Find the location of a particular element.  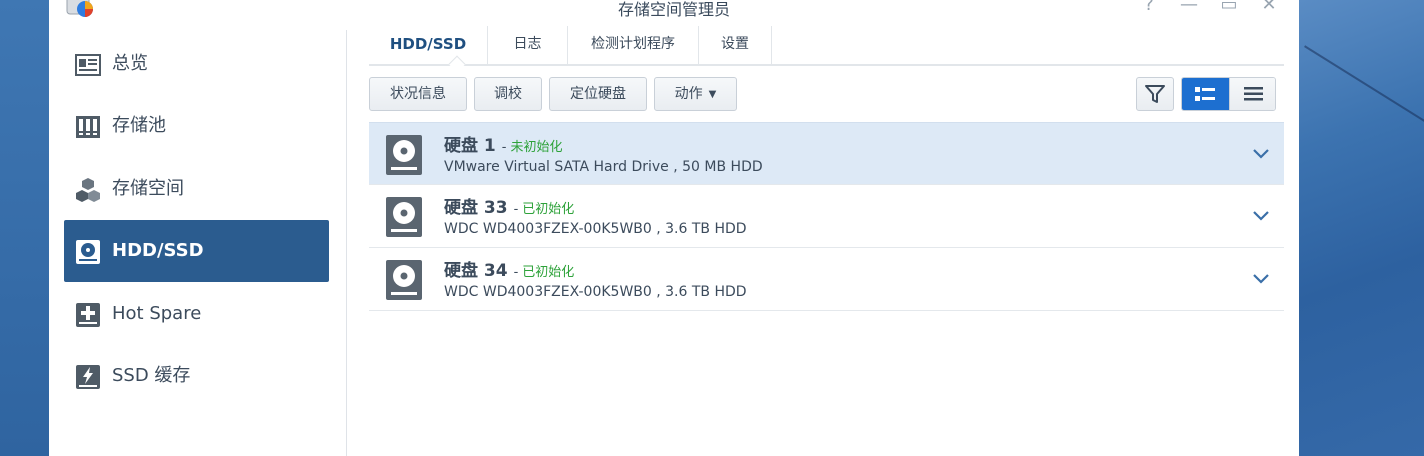

sidebar-item-label: 存储空间 is located at coordinates (148, 188).